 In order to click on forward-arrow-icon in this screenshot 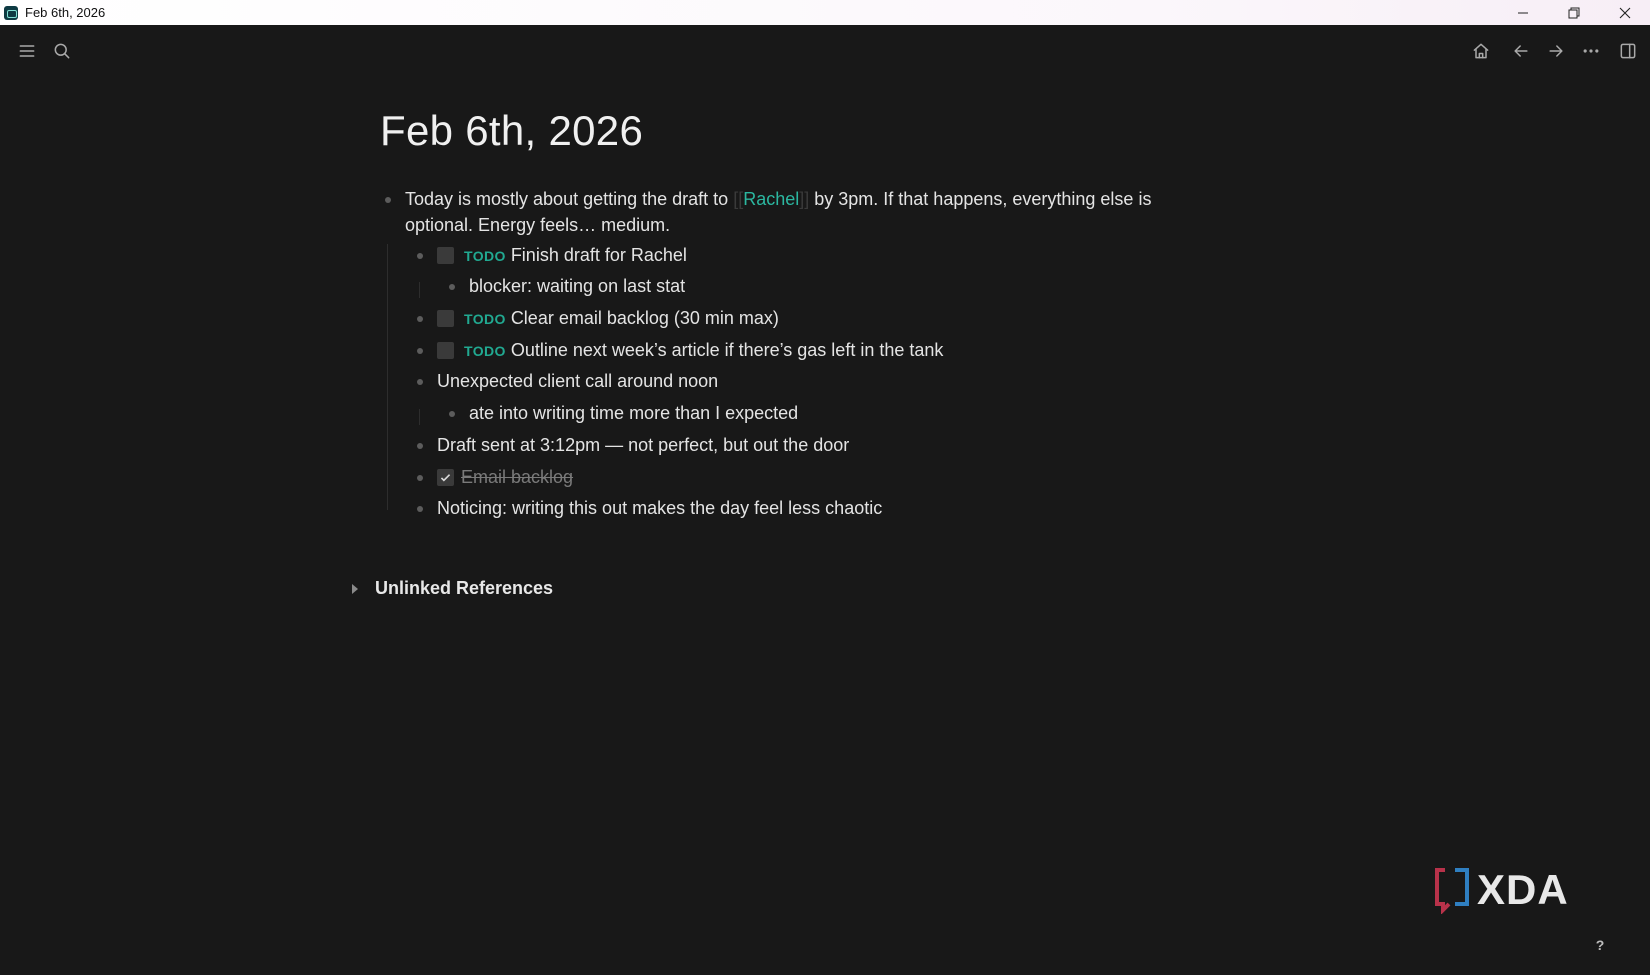, I will do `click(1556, 51)`.